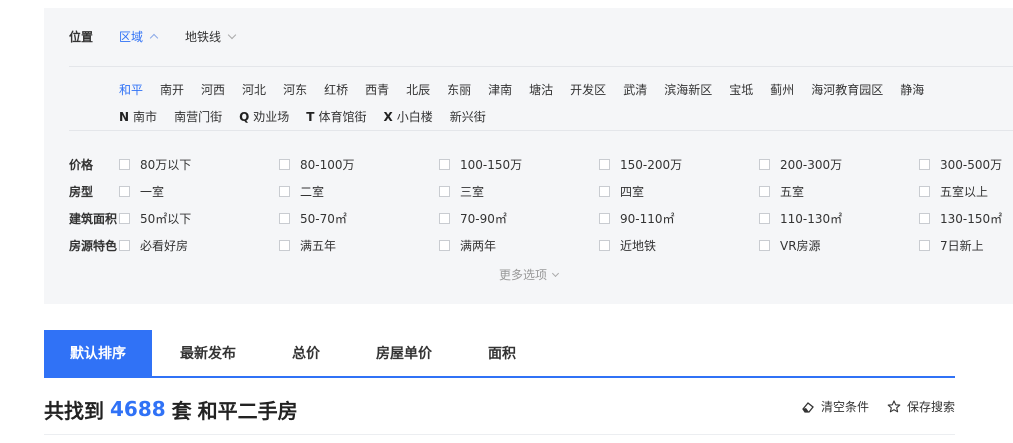  What do you see at coordinates (588, 89) in the screenshot?
I see `district-item: 开发区` at bounding box center [588, 89].